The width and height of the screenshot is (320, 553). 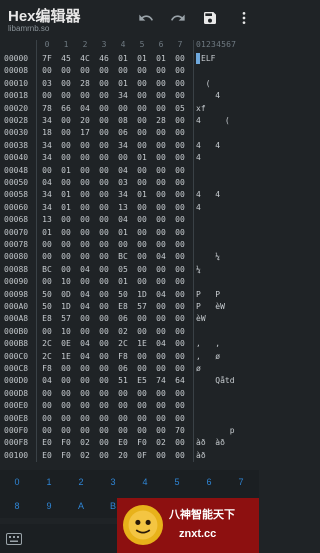 I want to click on ascii-text: (, so click(x=203, y=83).